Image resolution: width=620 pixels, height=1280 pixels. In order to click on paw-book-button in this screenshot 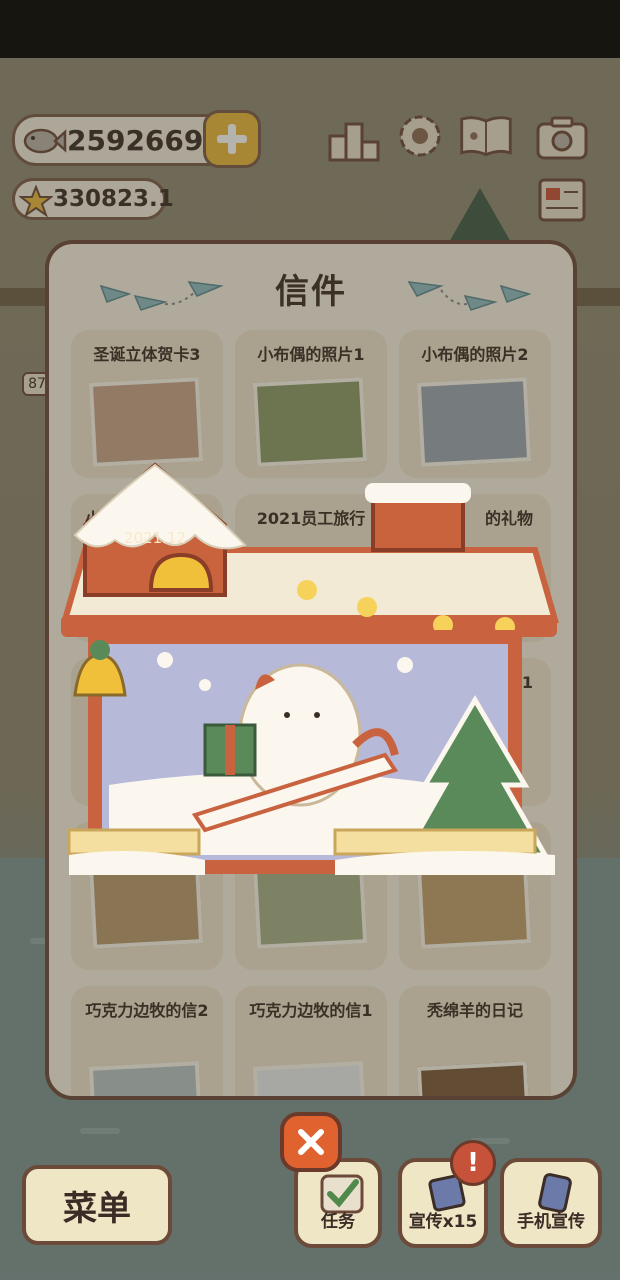, I will do `click(486, 136)`.